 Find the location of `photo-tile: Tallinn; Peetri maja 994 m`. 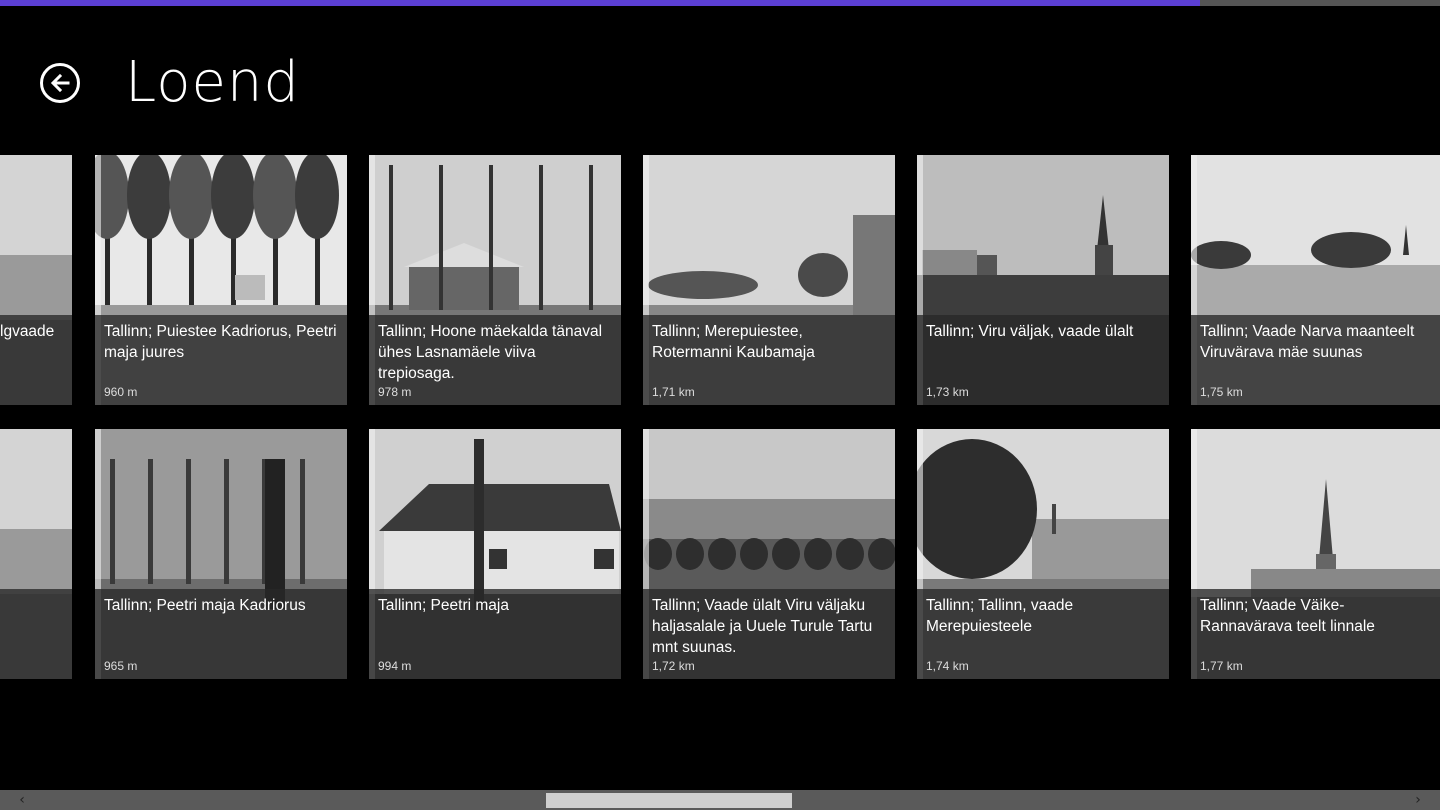

photo-tile: Tallinn; Peetri maja 994 m is located at coordinates (495, 554).